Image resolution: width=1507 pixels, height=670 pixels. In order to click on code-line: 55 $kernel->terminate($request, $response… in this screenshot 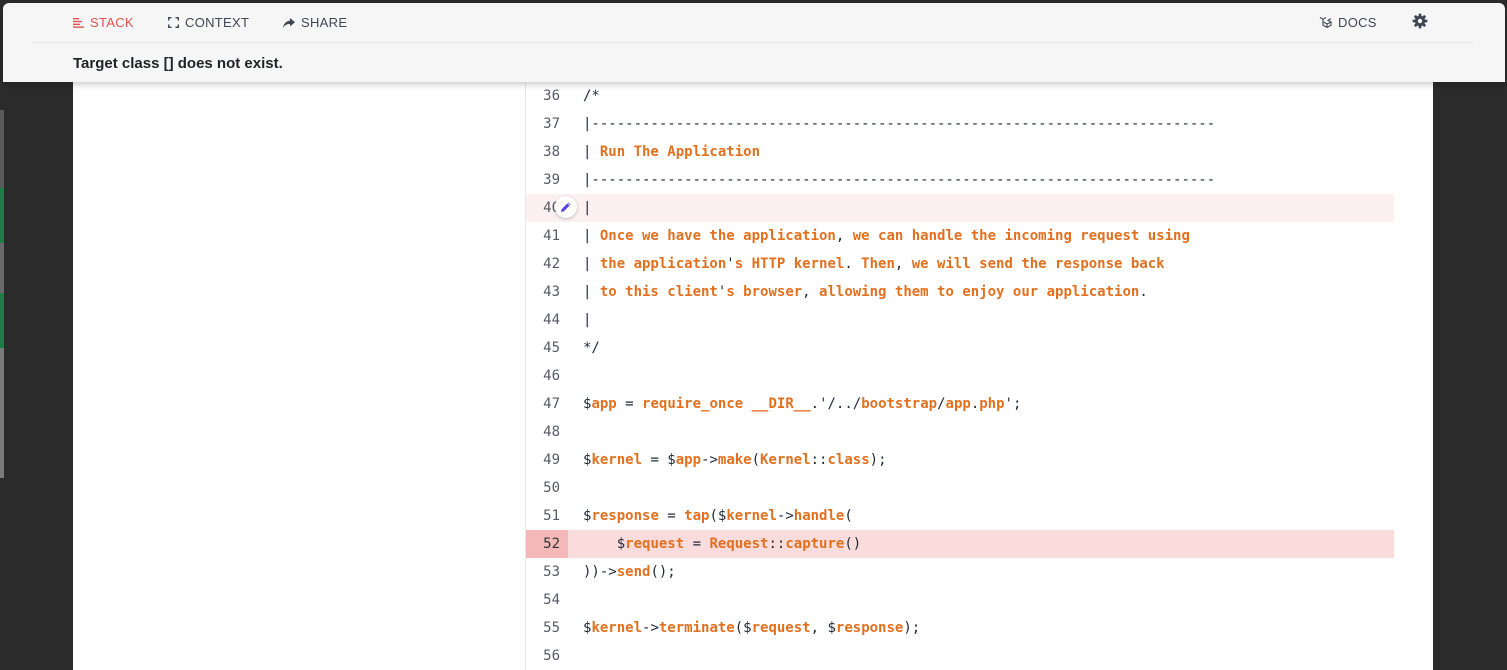, I will do `click(960, 628)`.